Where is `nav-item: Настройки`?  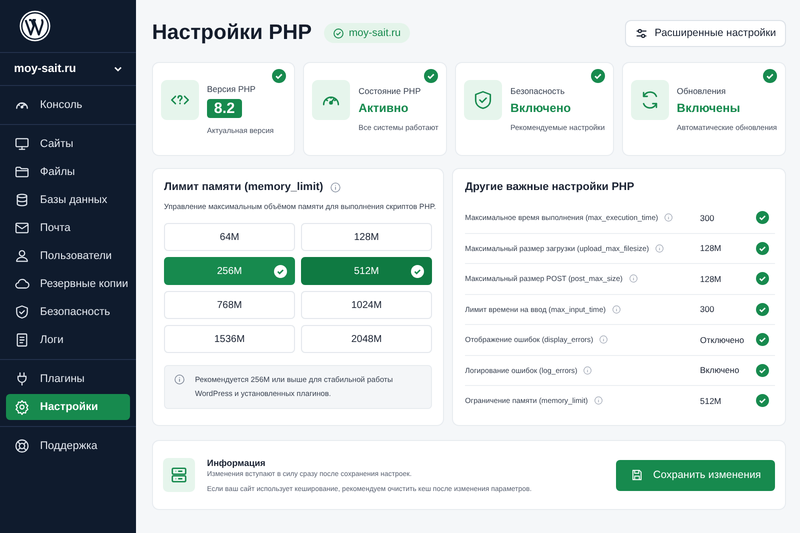
nav-item: Настройки is located at coordinates (68, 407).